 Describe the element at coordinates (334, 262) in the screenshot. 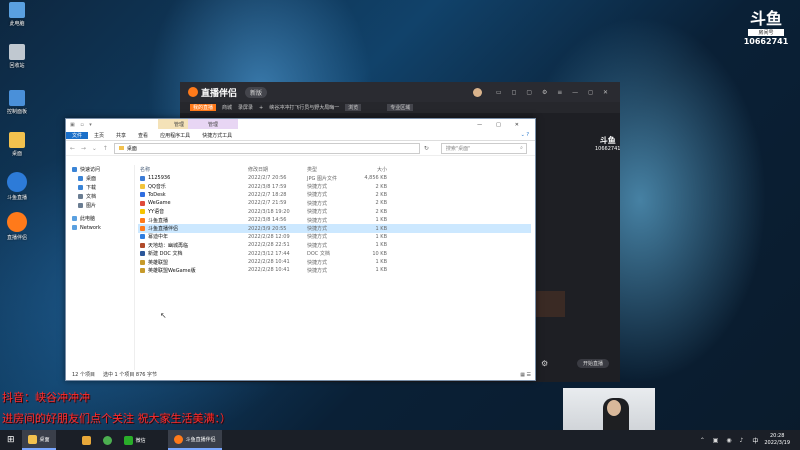

I see `file-row: 英雄联盟 2022/2/28 10:41 快捷方式 1 KB` at that location.